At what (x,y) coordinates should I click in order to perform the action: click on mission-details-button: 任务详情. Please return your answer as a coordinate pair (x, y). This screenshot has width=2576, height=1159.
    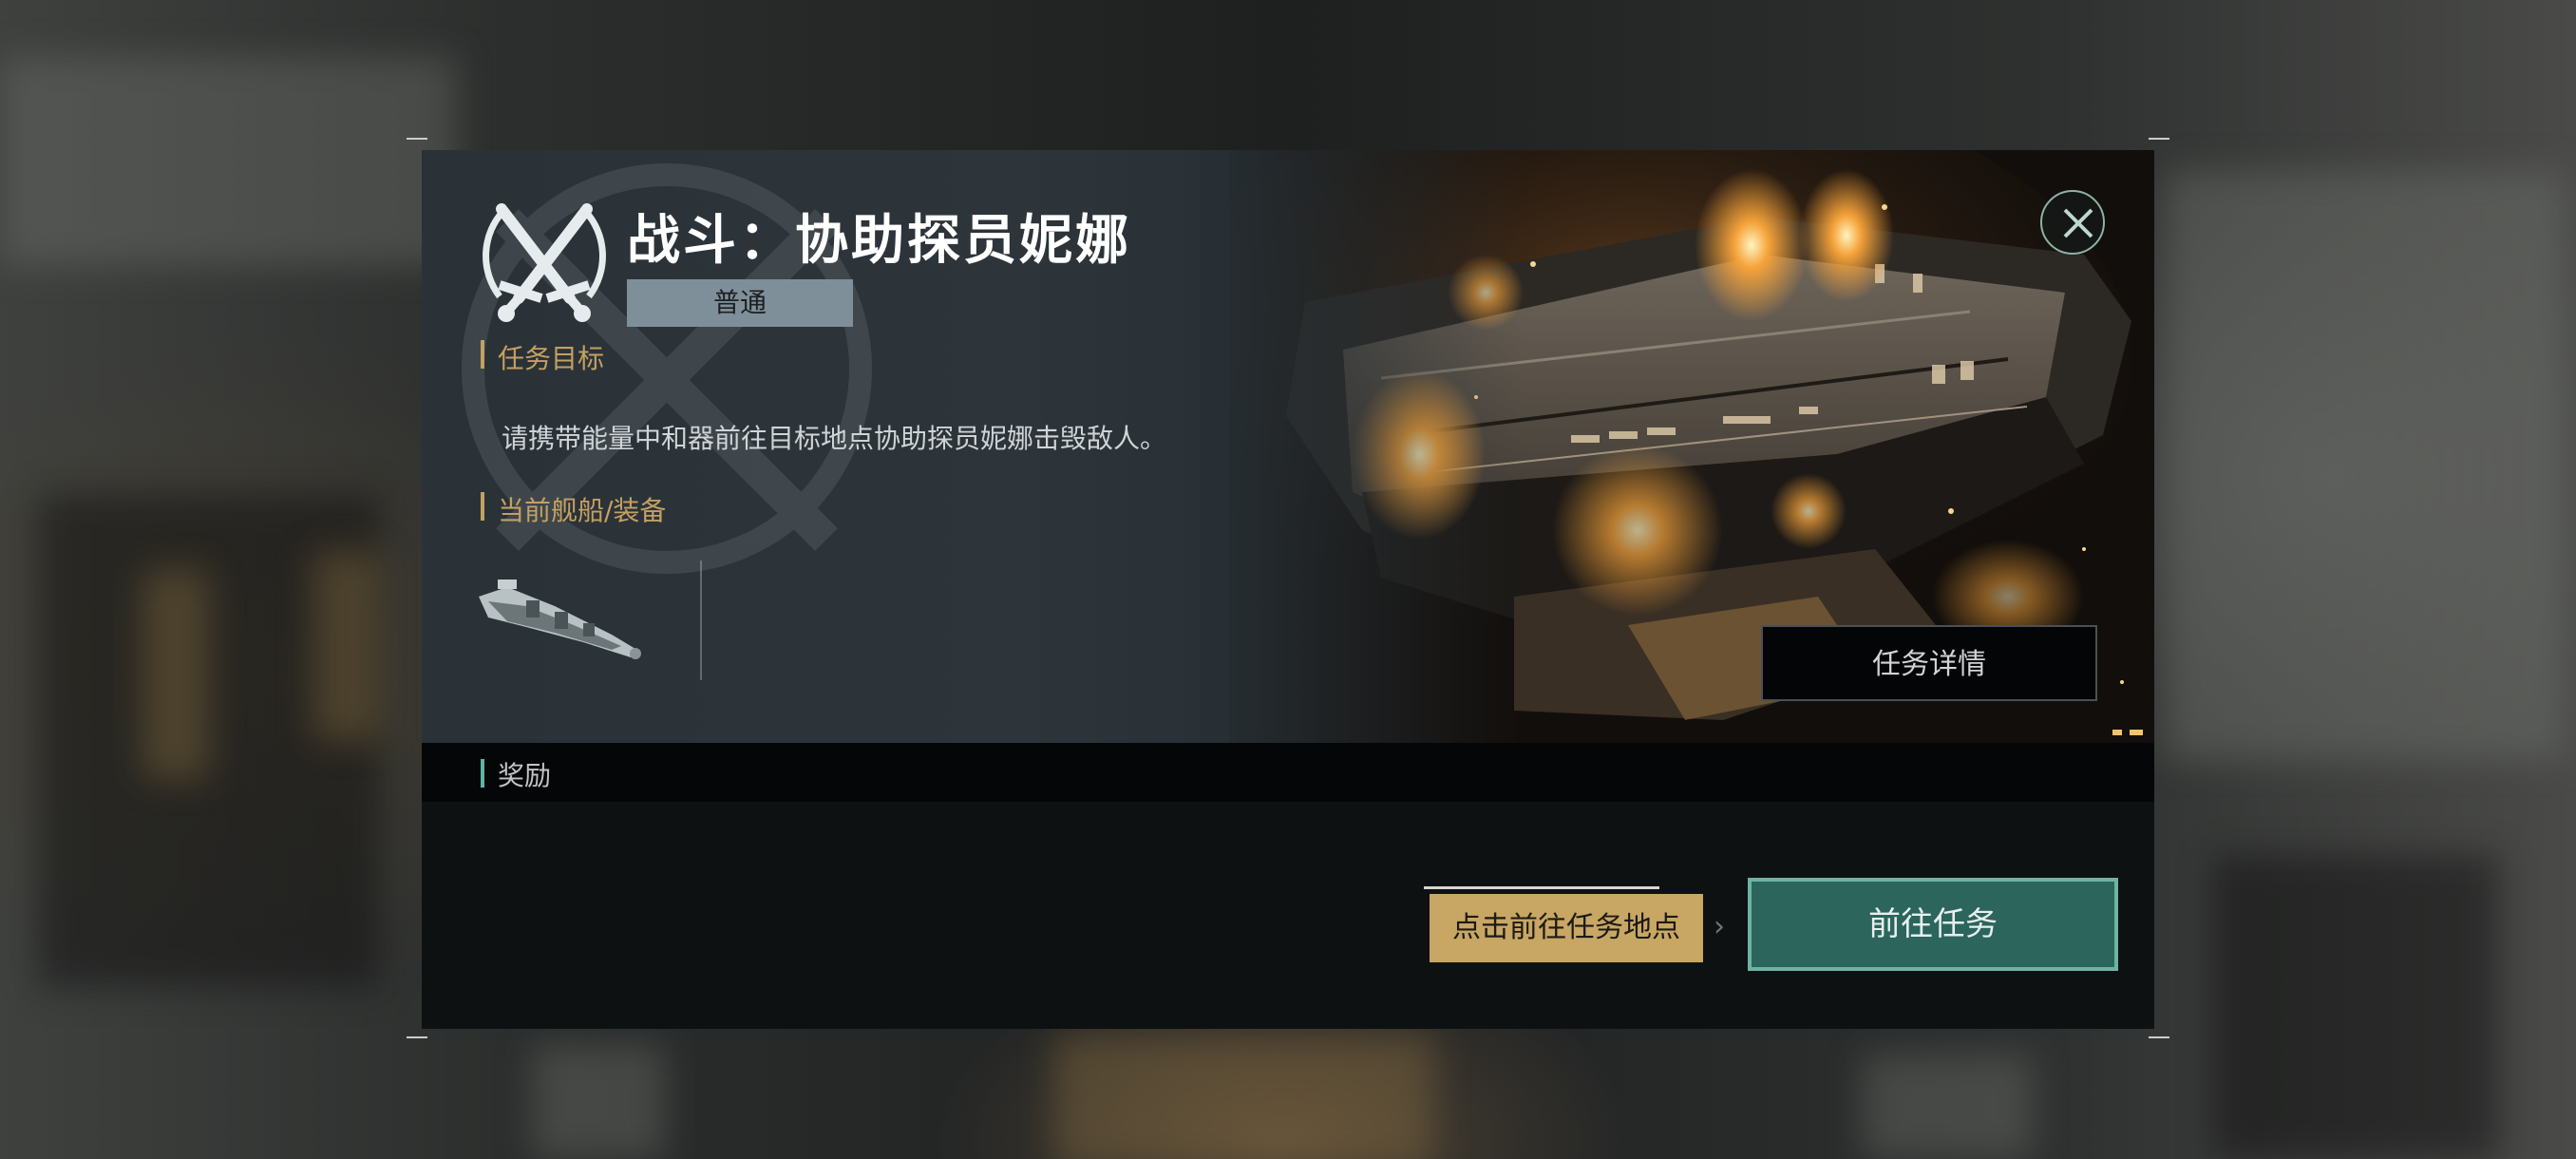
    Looking at the image, I should click on (1929, 663).